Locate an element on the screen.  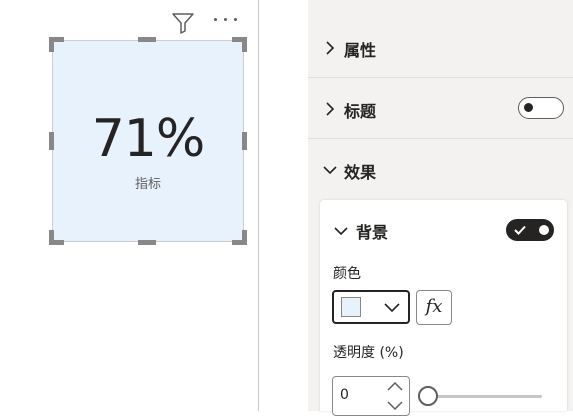
color-label: 颜色 is located at coordinates (347, 274).